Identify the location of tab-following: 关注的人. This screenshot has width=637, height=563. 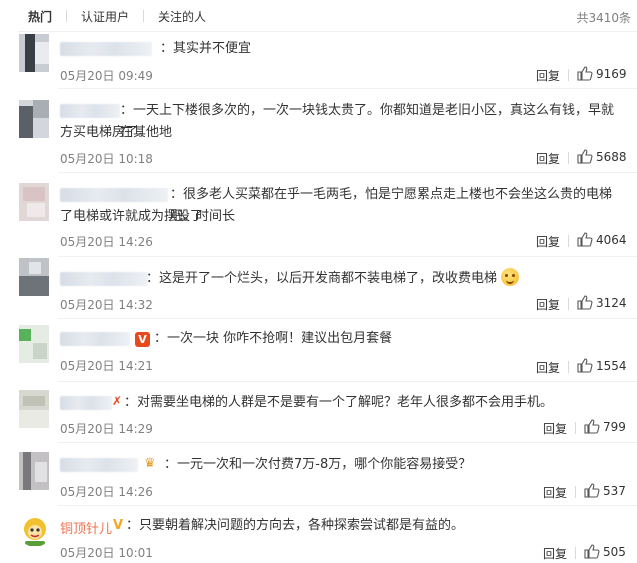
(182, 16).